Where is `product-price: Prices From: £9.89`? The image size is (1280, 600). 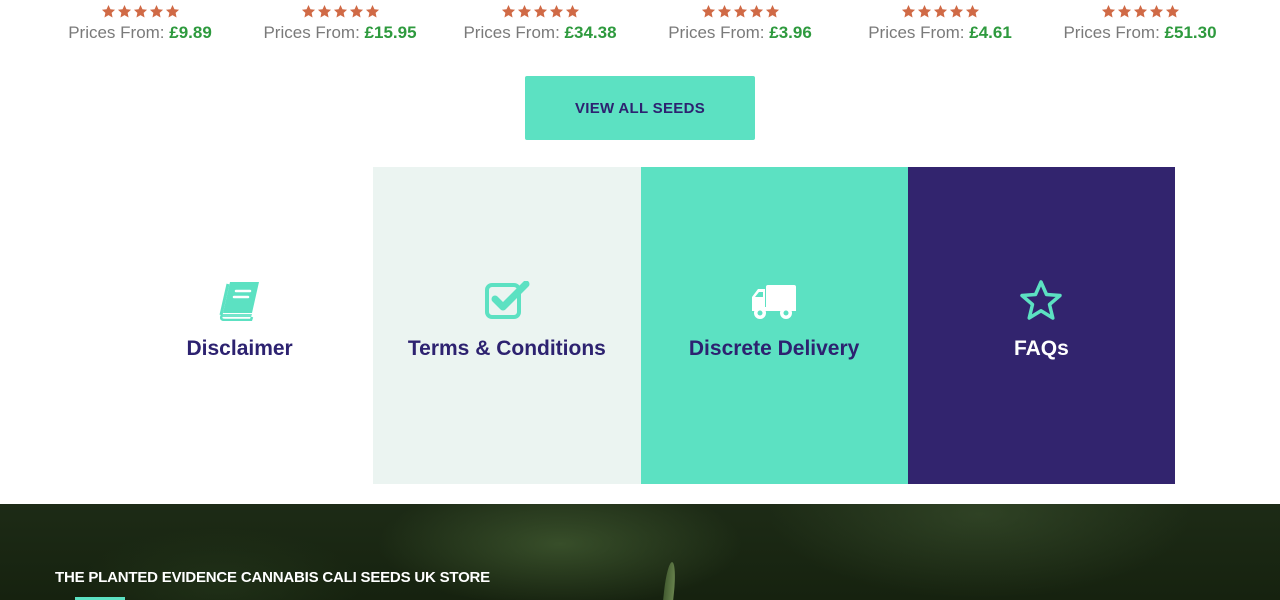 product-price: Prices From: £9.89 is located at coordinates (140, 33).